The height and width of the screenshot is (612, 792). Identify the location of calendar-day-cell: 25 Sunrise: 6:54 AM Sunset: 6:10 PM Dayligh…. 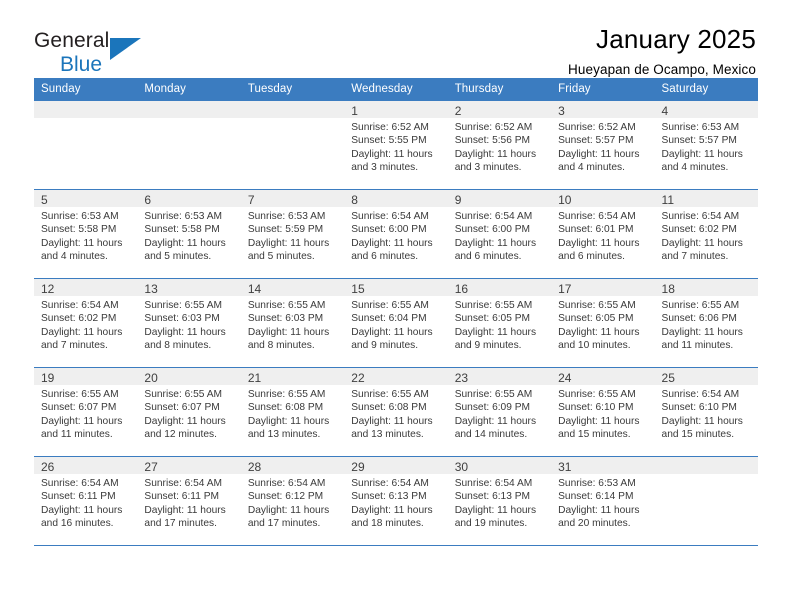
(706, 412).